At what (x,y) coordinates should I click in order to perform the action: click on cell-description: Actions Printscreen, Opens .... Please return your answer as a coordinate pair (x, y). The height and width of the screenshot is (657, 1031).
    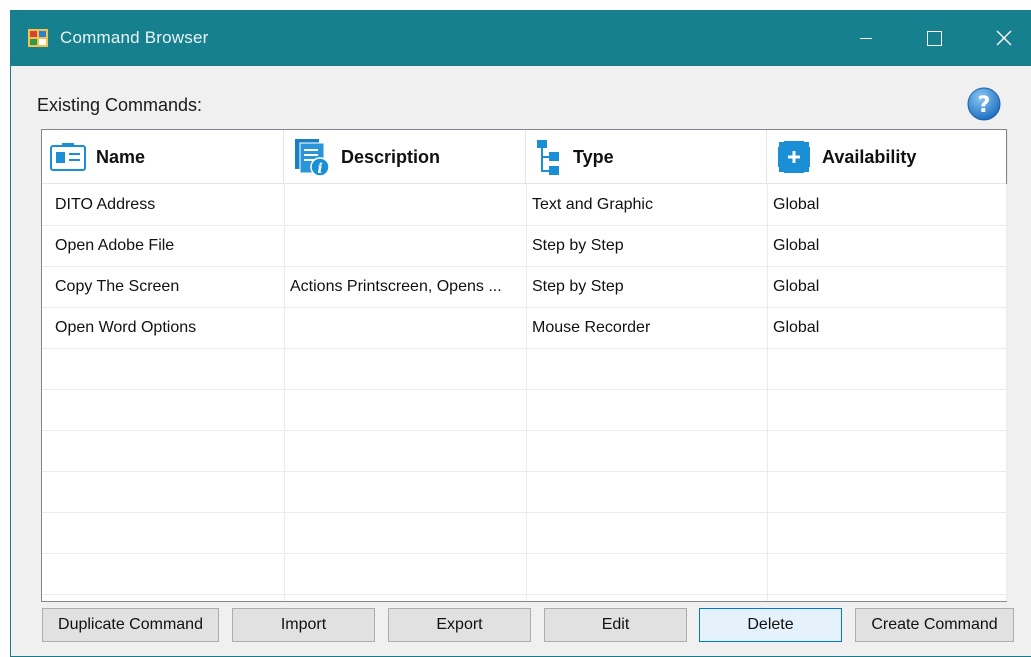
    Looking at the image, I should click on (396, 286).